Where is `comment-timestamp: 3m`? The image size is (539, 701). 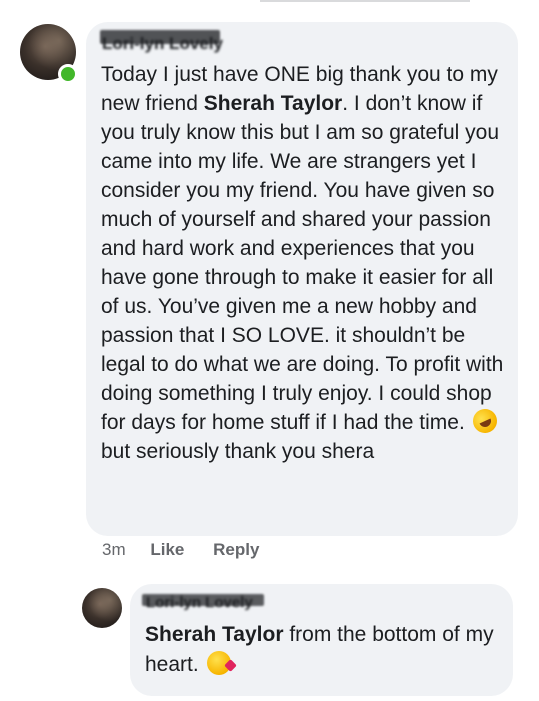
comment-timestamp: 3m is located at coordinates (114, 550).